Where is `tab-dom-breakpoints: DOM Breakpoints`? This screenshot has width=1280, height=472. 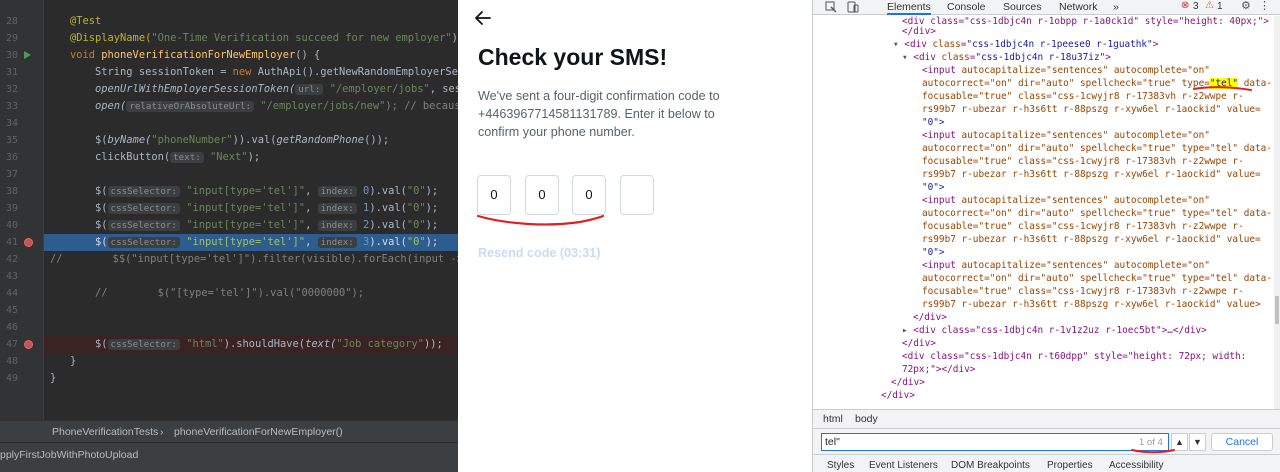 tab-dom-breakpoints: DOM Breakpoints is located at coordinates (990, 465).